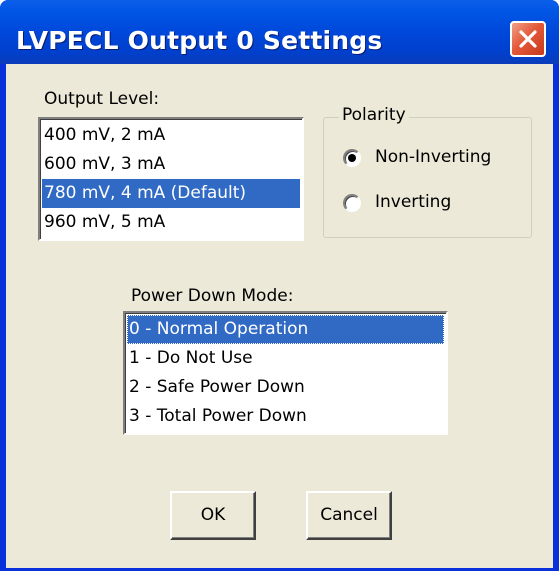 The width and height of the screenshot is (559, 571). Describe the element at coordinates (171, 193) in the screenshot. I see `output-level-item-selected: 780 mV, 4 mA (Default)` at that location.